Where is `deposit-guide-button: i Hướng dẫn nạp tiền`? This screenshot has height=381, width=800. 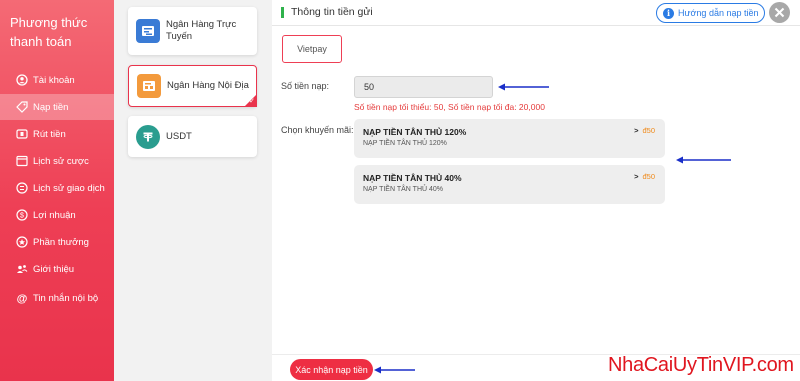 deposit-guide-button: i Hướng dẫn nạp tiền is located at coordinates (710, 13).